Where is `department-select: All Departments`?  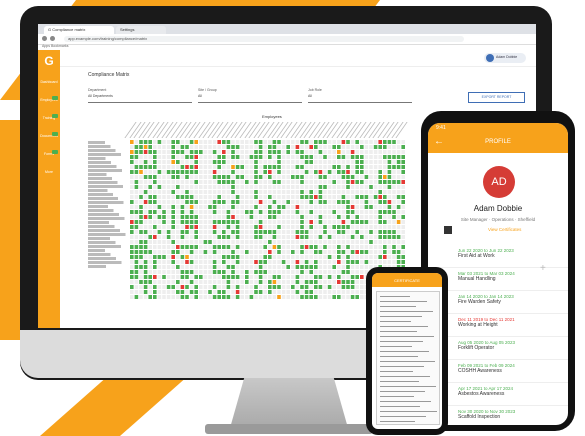 department-select: All Departments is located at coordinates (140, 98).